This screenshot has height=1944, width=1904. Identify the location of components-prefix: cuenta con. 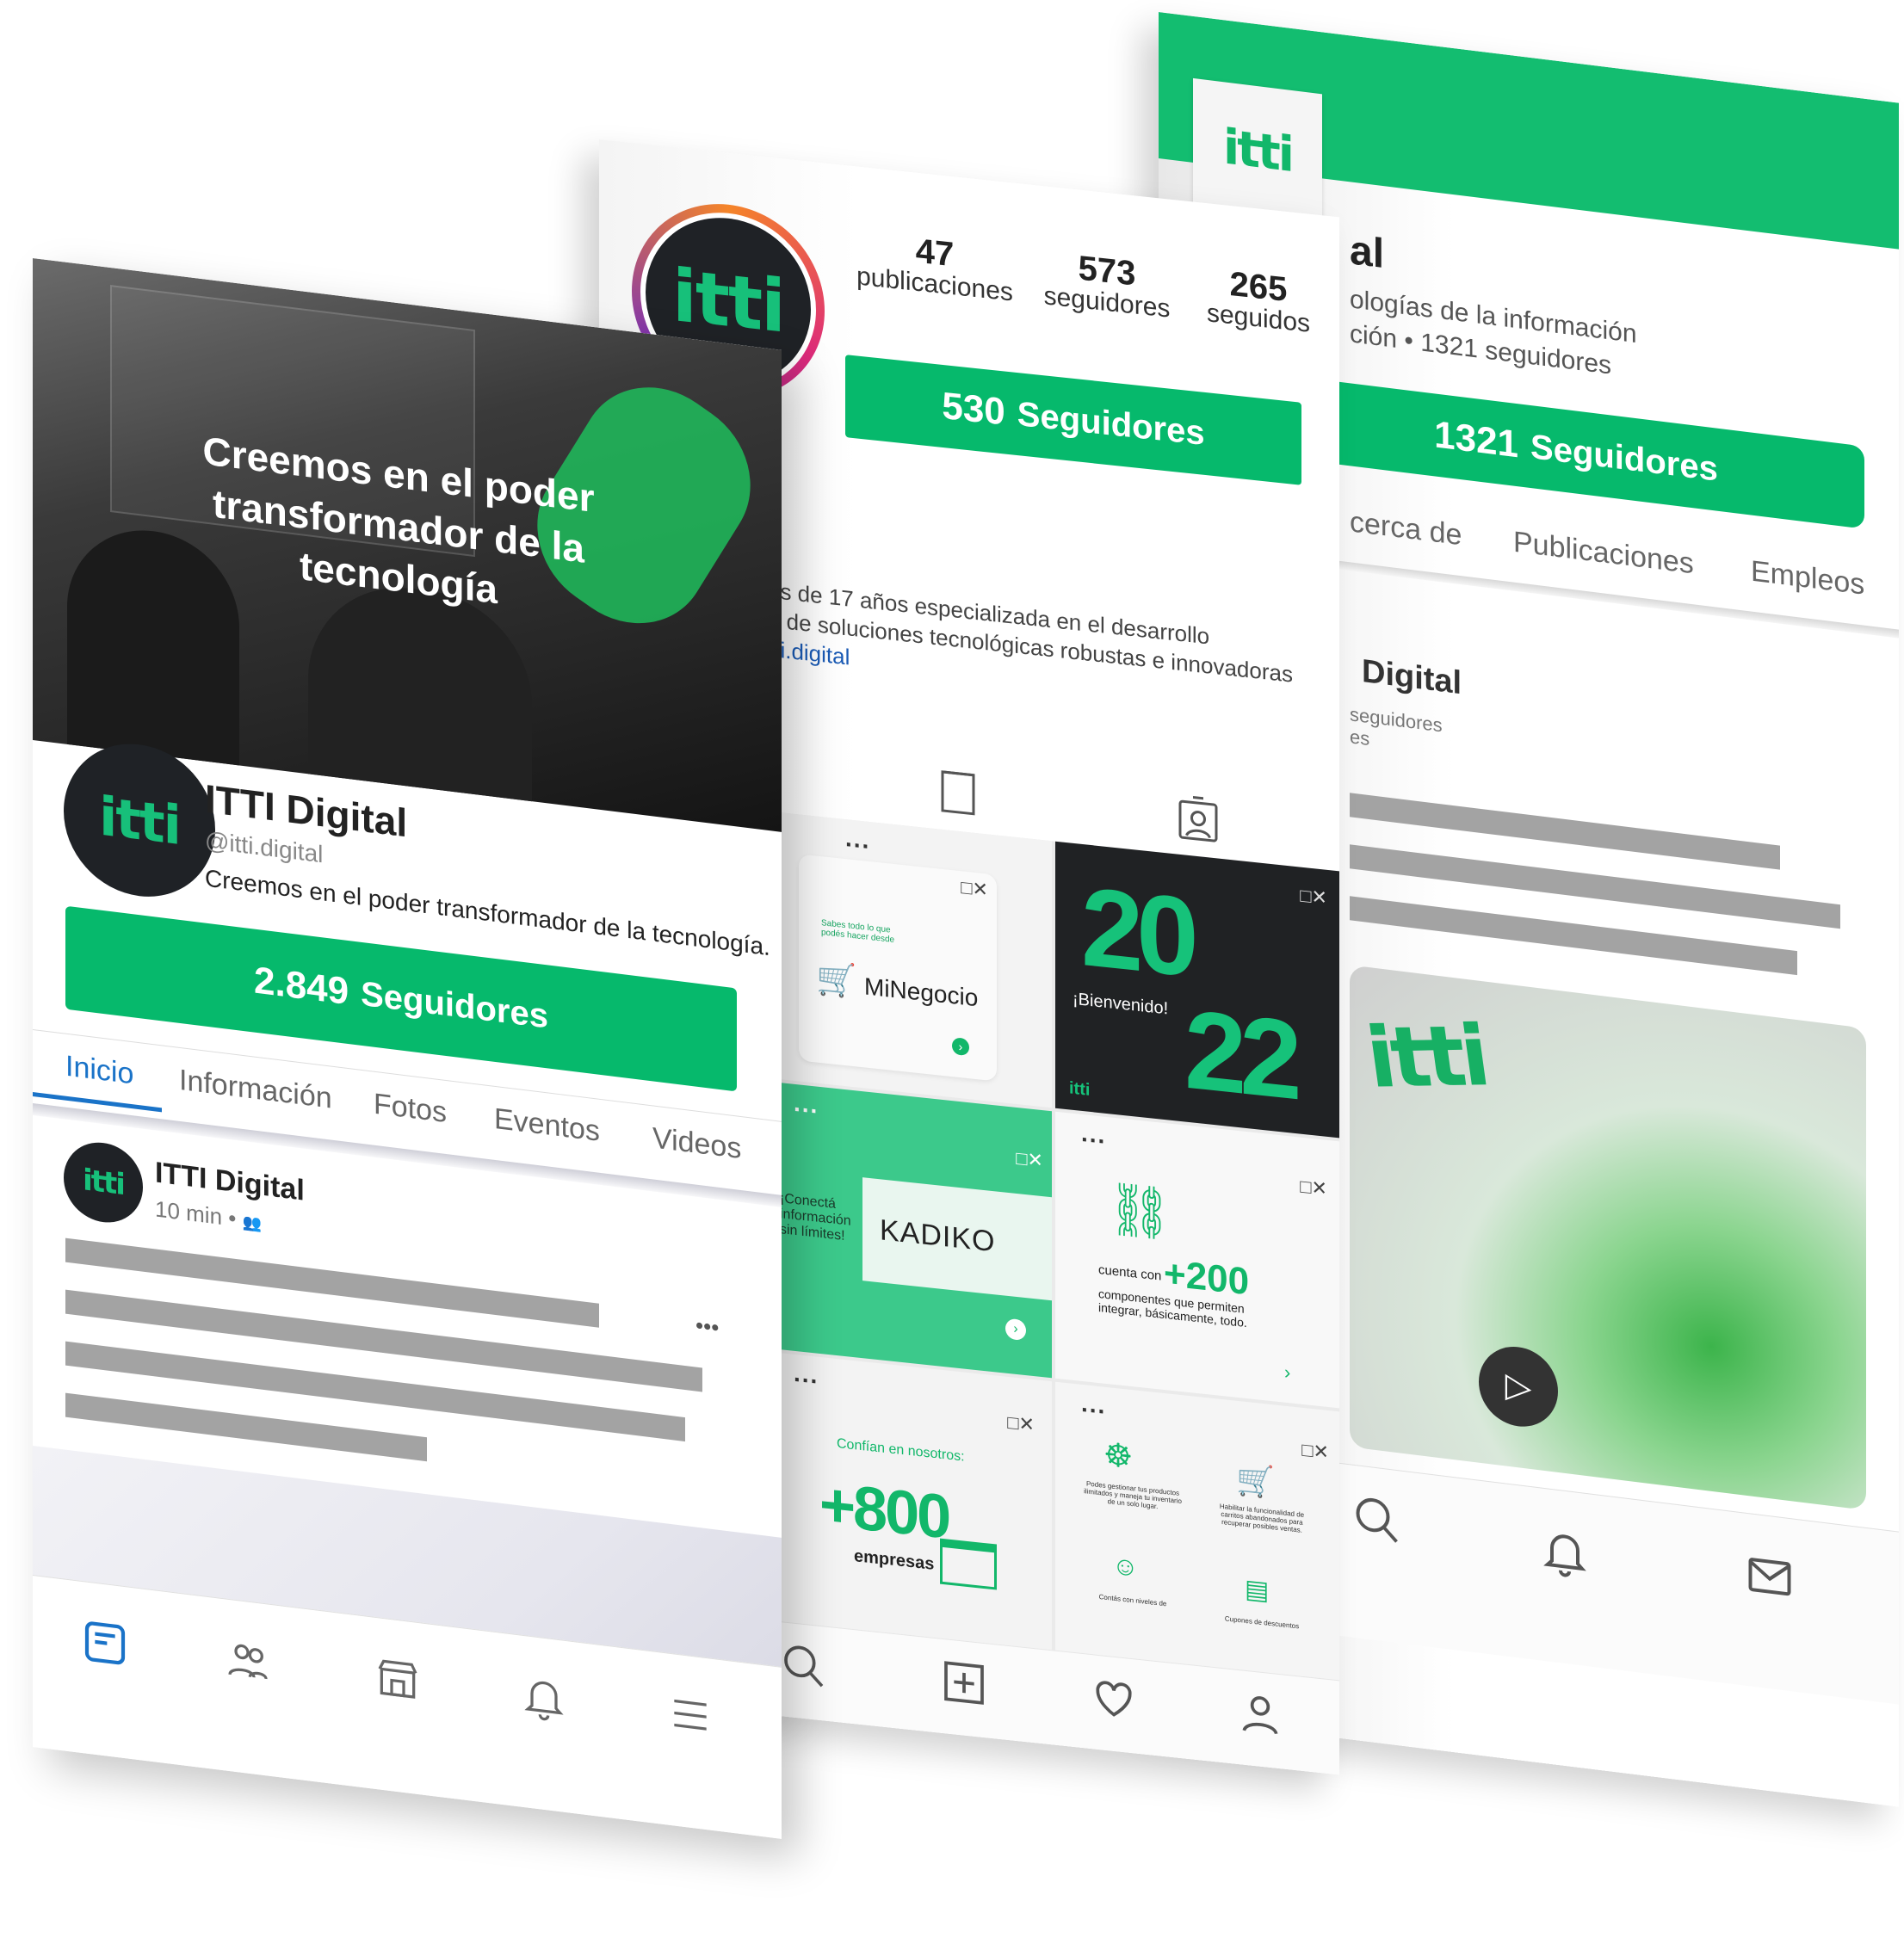
(1130, 1273).